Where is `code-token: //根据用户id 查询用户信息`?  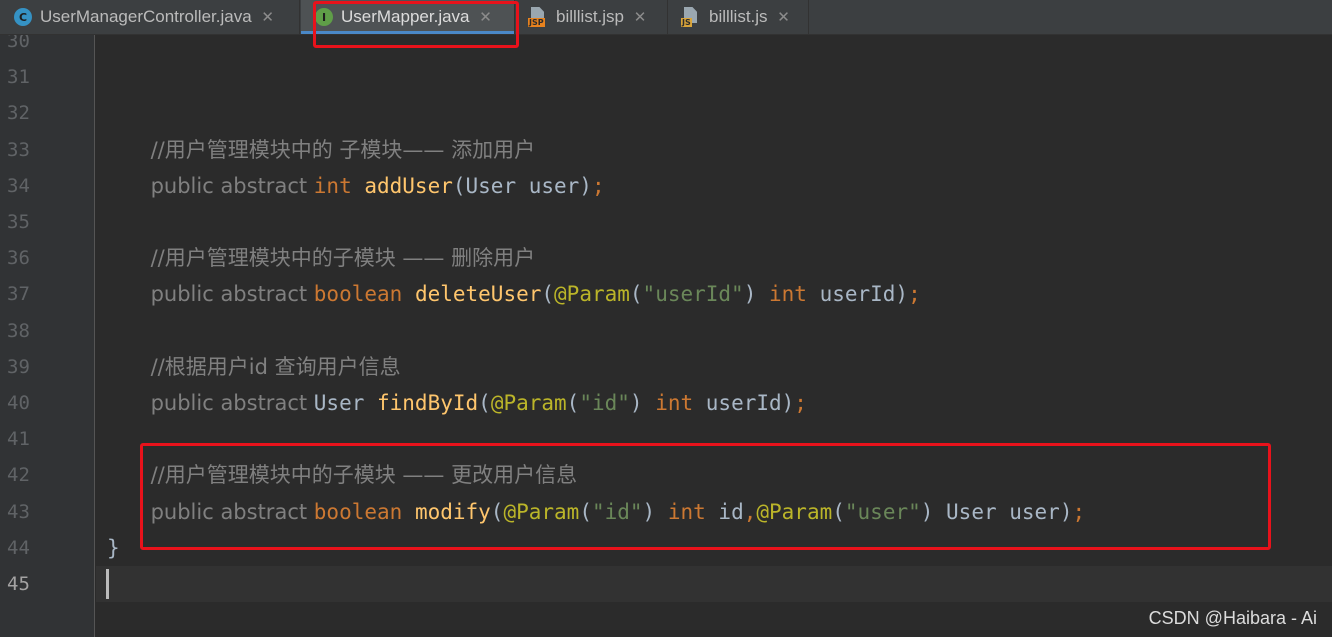
code-token: //根据用户id 查询用户信息 is located at coordinates (275, 366).